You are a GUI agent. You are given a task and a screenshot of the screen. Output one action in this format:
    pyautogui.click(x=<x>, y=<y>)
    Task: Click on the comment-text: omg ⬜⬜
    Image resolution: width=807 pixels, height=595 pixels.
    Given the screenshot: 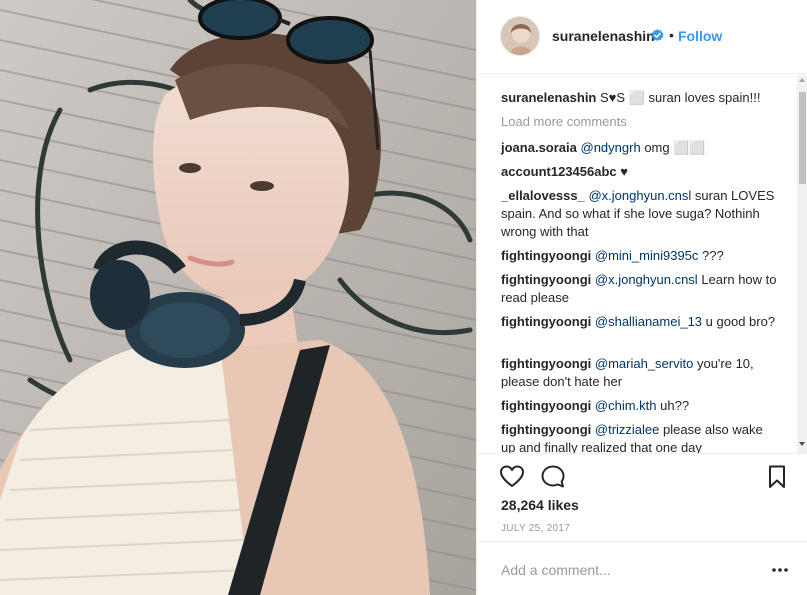 What is the action you would take?
    pyautogui.click(x=675, y=147)
    